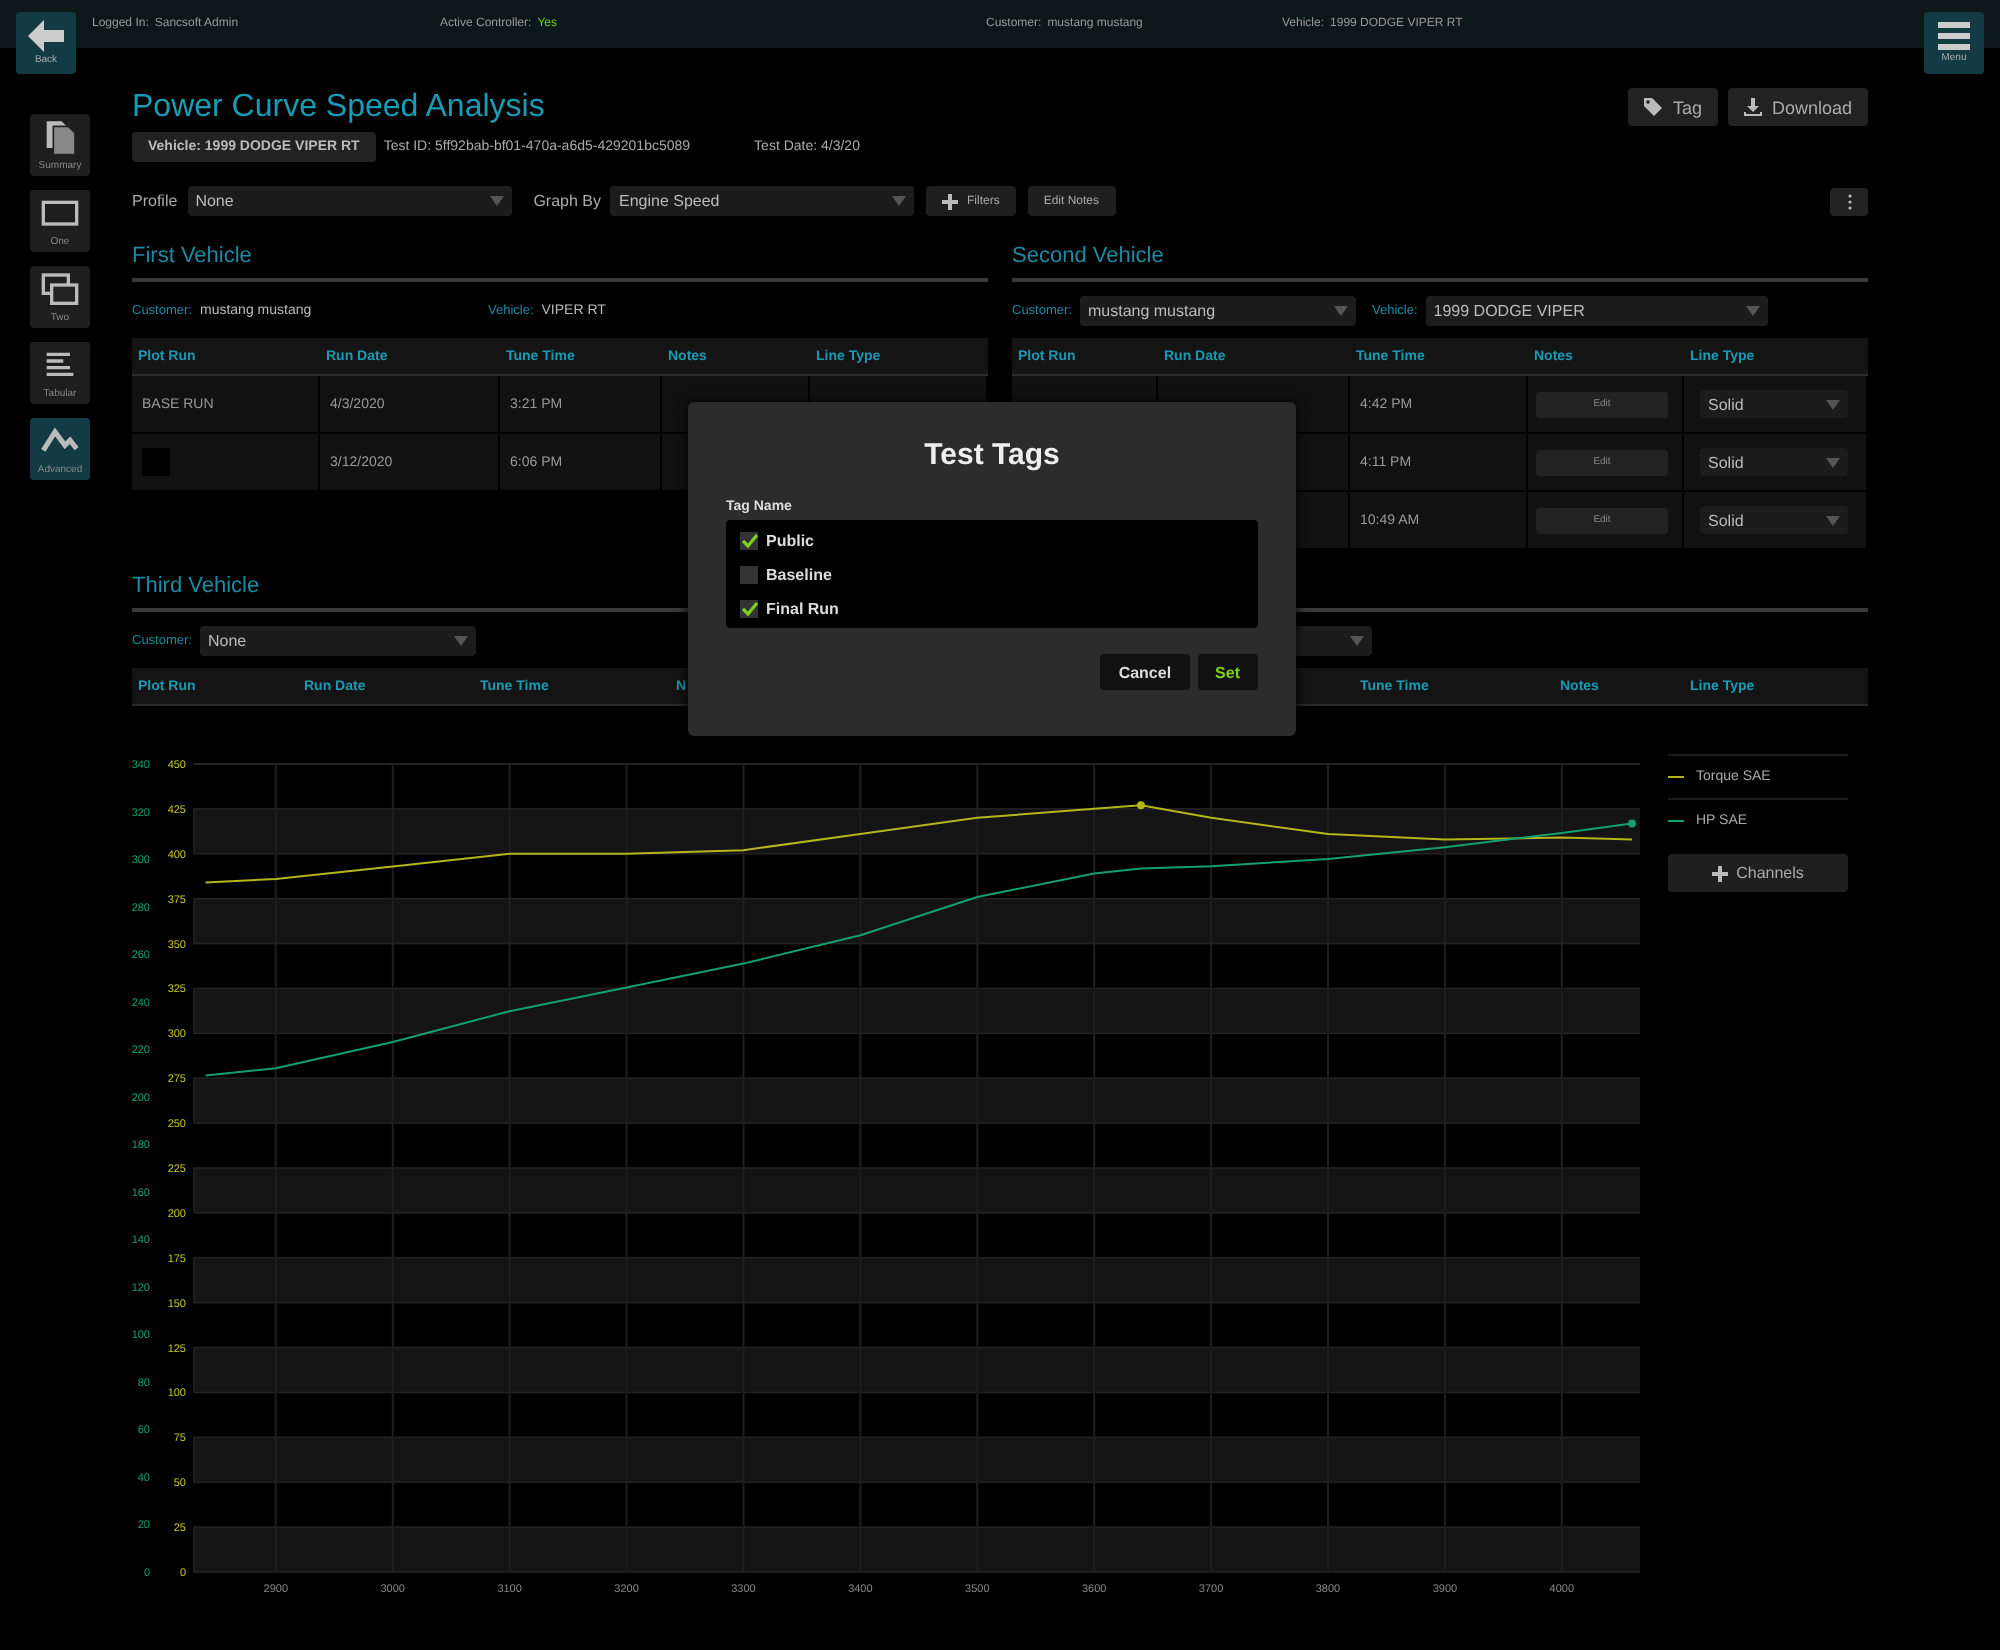 The height and width of the screenshot is (1650, 2000). Describe the element at coordinates (1653, 107) in the screenshot. I see `tag-icon` at that location.